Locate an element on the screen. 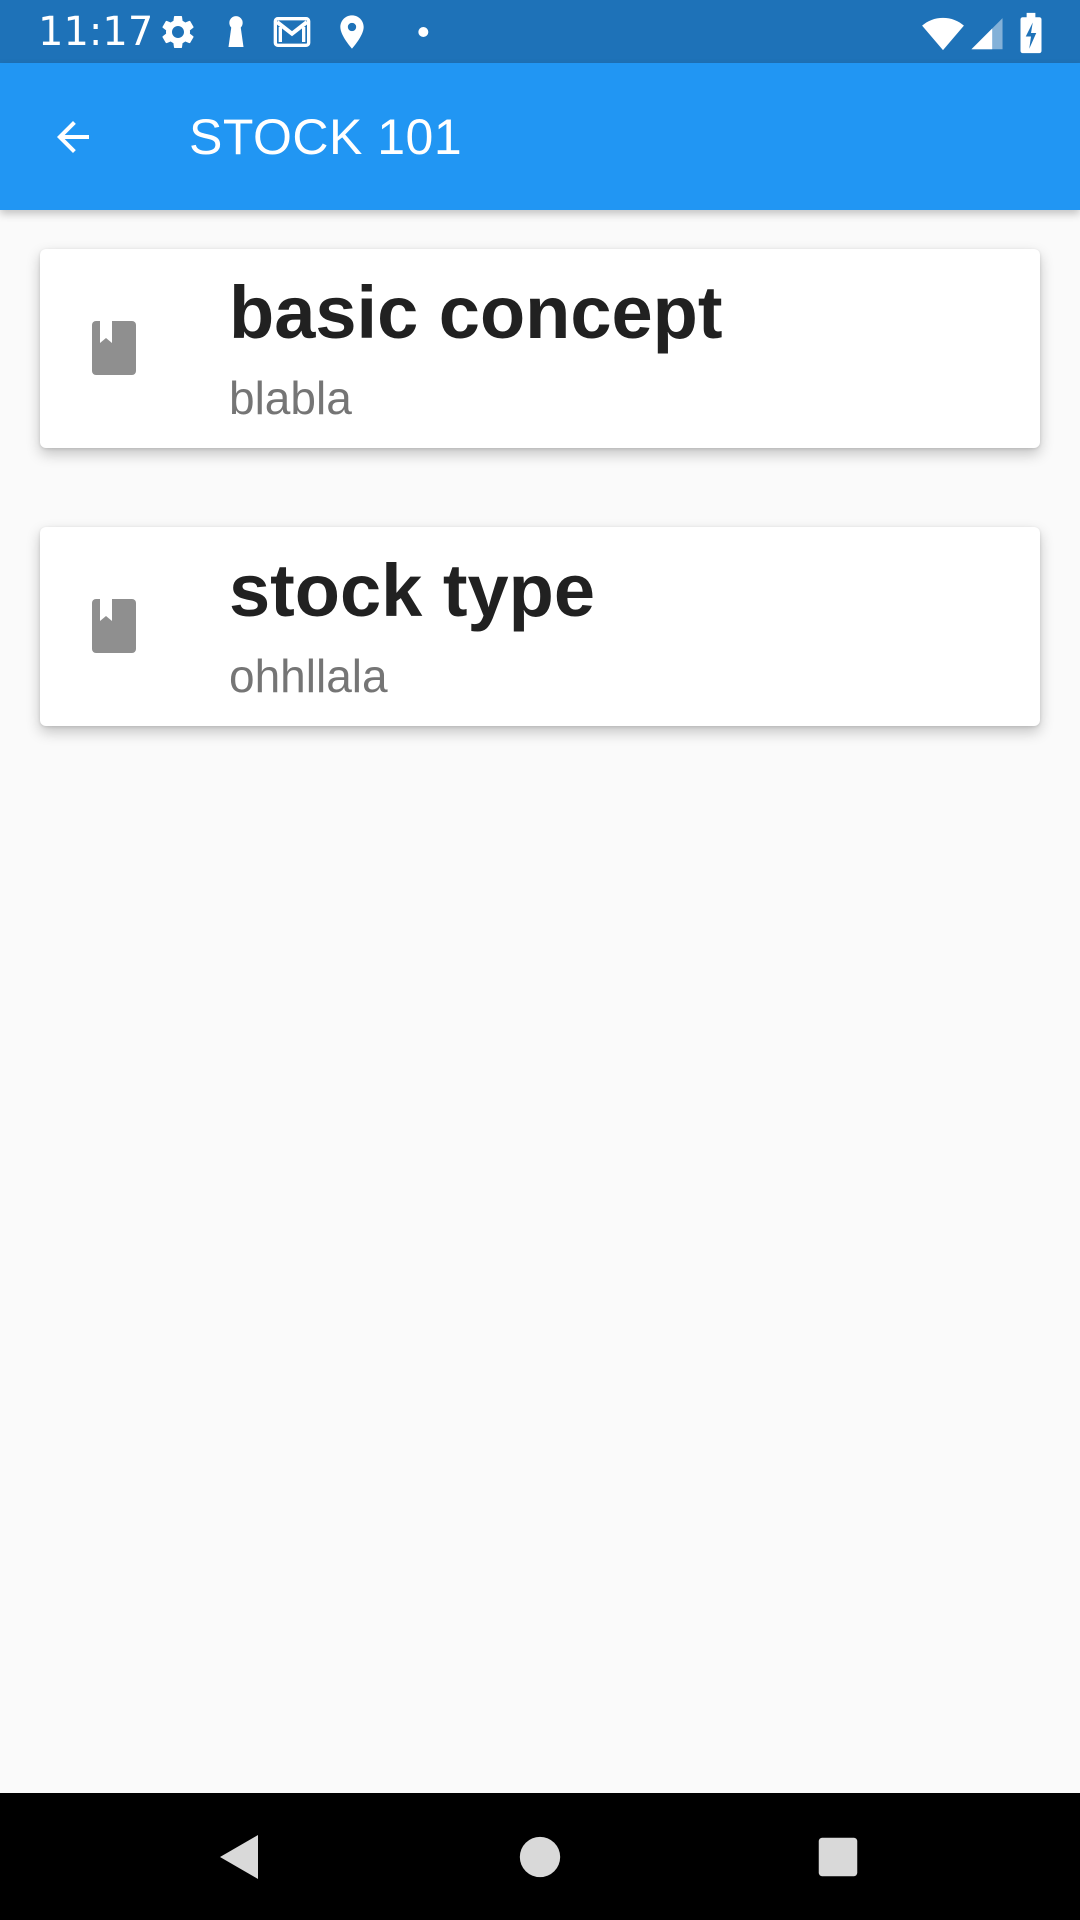 This screenshot has height=1920, width=1080. cell-signal-icon is located at coordinates (987, 34).